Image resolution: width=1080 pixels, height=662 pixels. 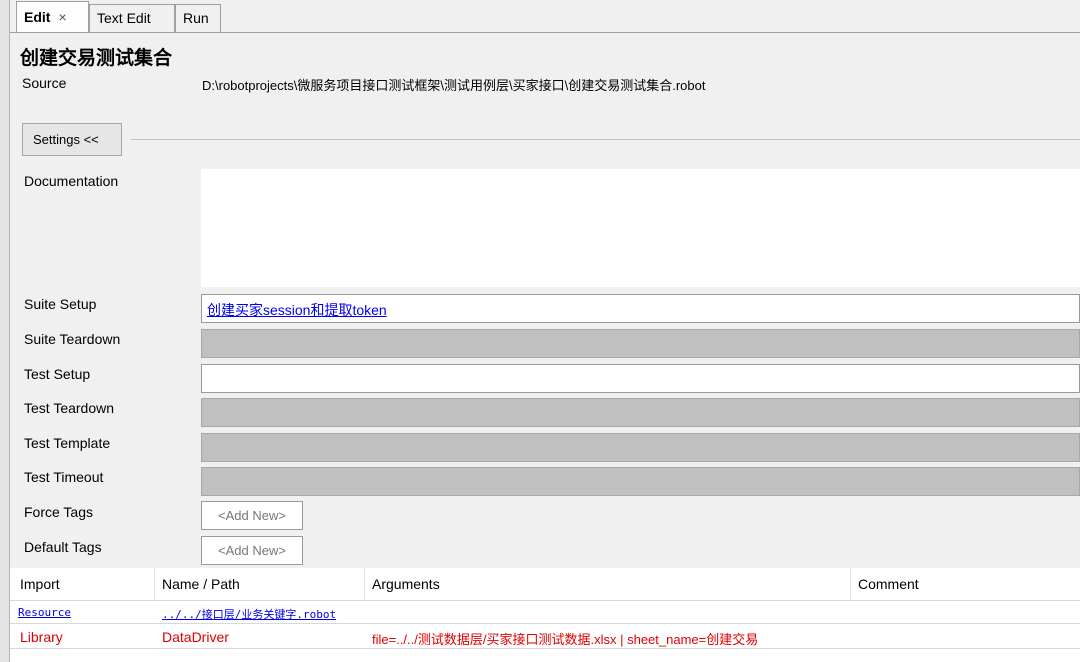 I want to click on test-timeout-field, so click(x=640, y=481).